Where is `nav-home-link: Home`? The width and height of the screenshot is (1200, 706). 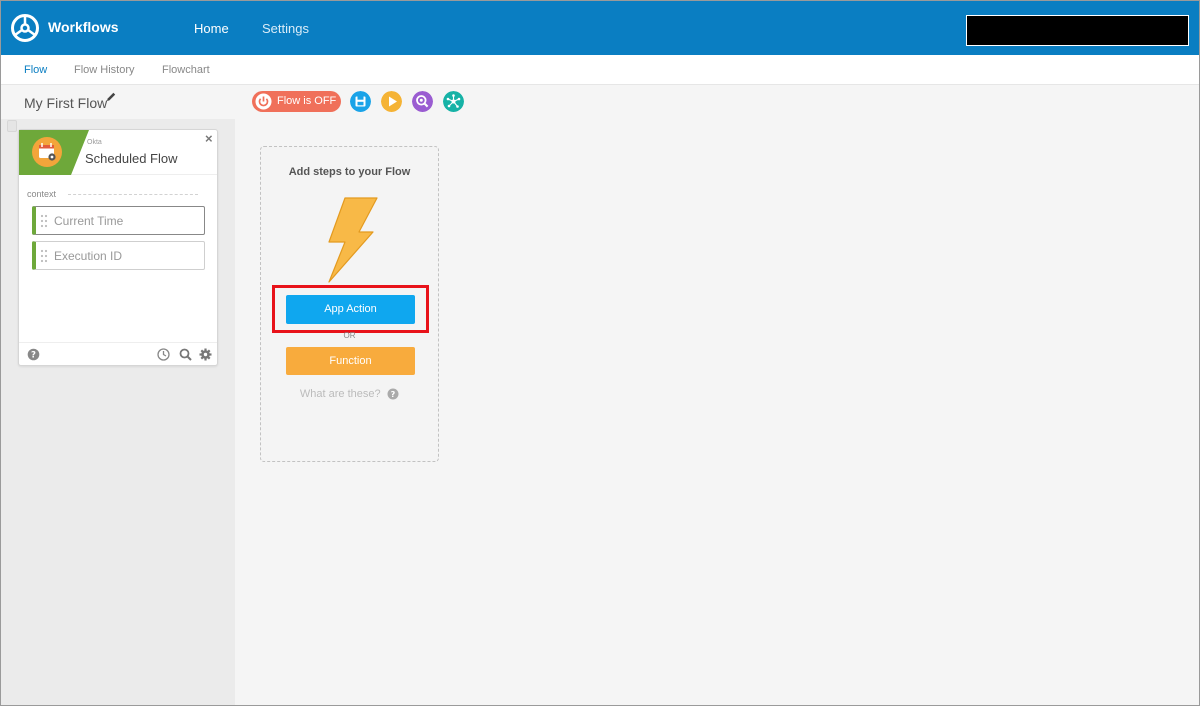 nav-home-link: Home is located at coordinates (211, 28).